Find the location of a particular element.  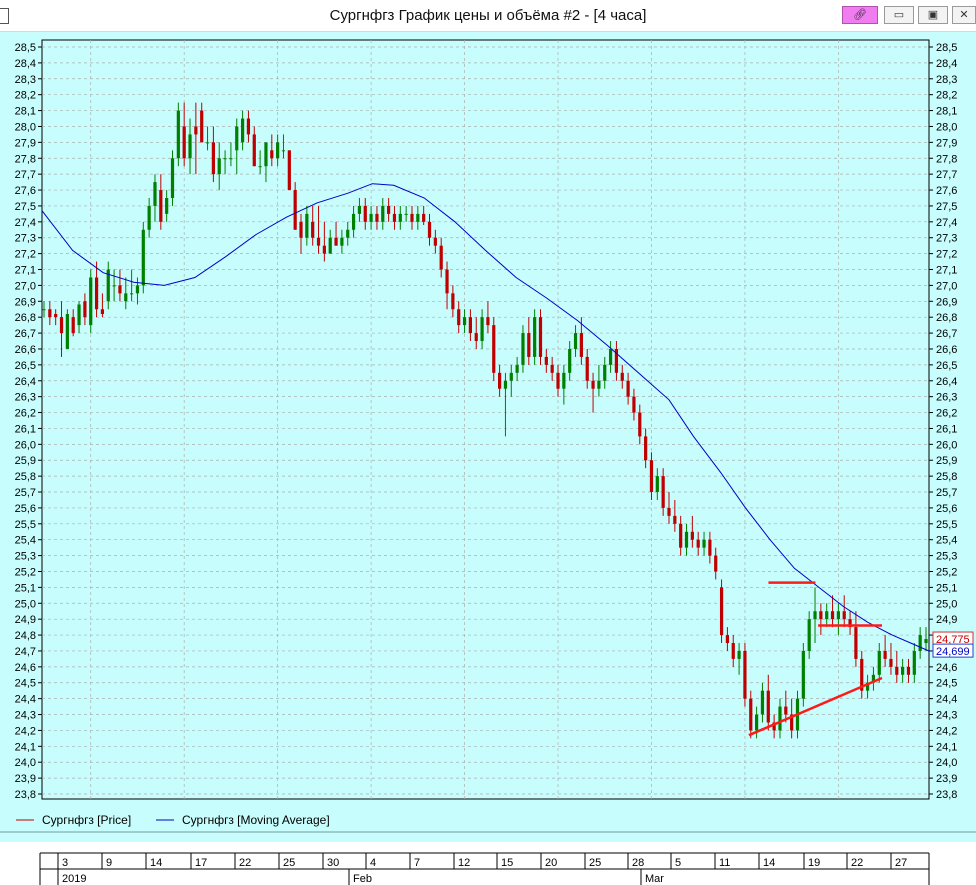

left-tick-label: 26,0 is located at coordinates (25, 445).